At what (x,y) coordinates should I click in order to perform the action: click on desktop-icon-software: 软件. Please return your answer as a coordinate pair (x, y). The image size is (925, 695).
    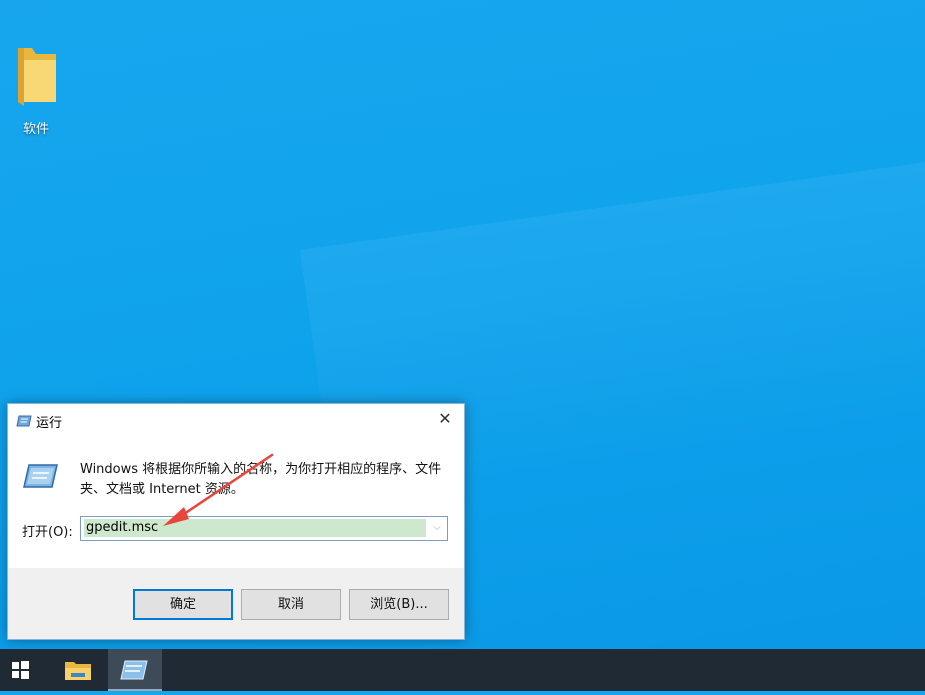
    Looking at the image, I should click on (36, 90).